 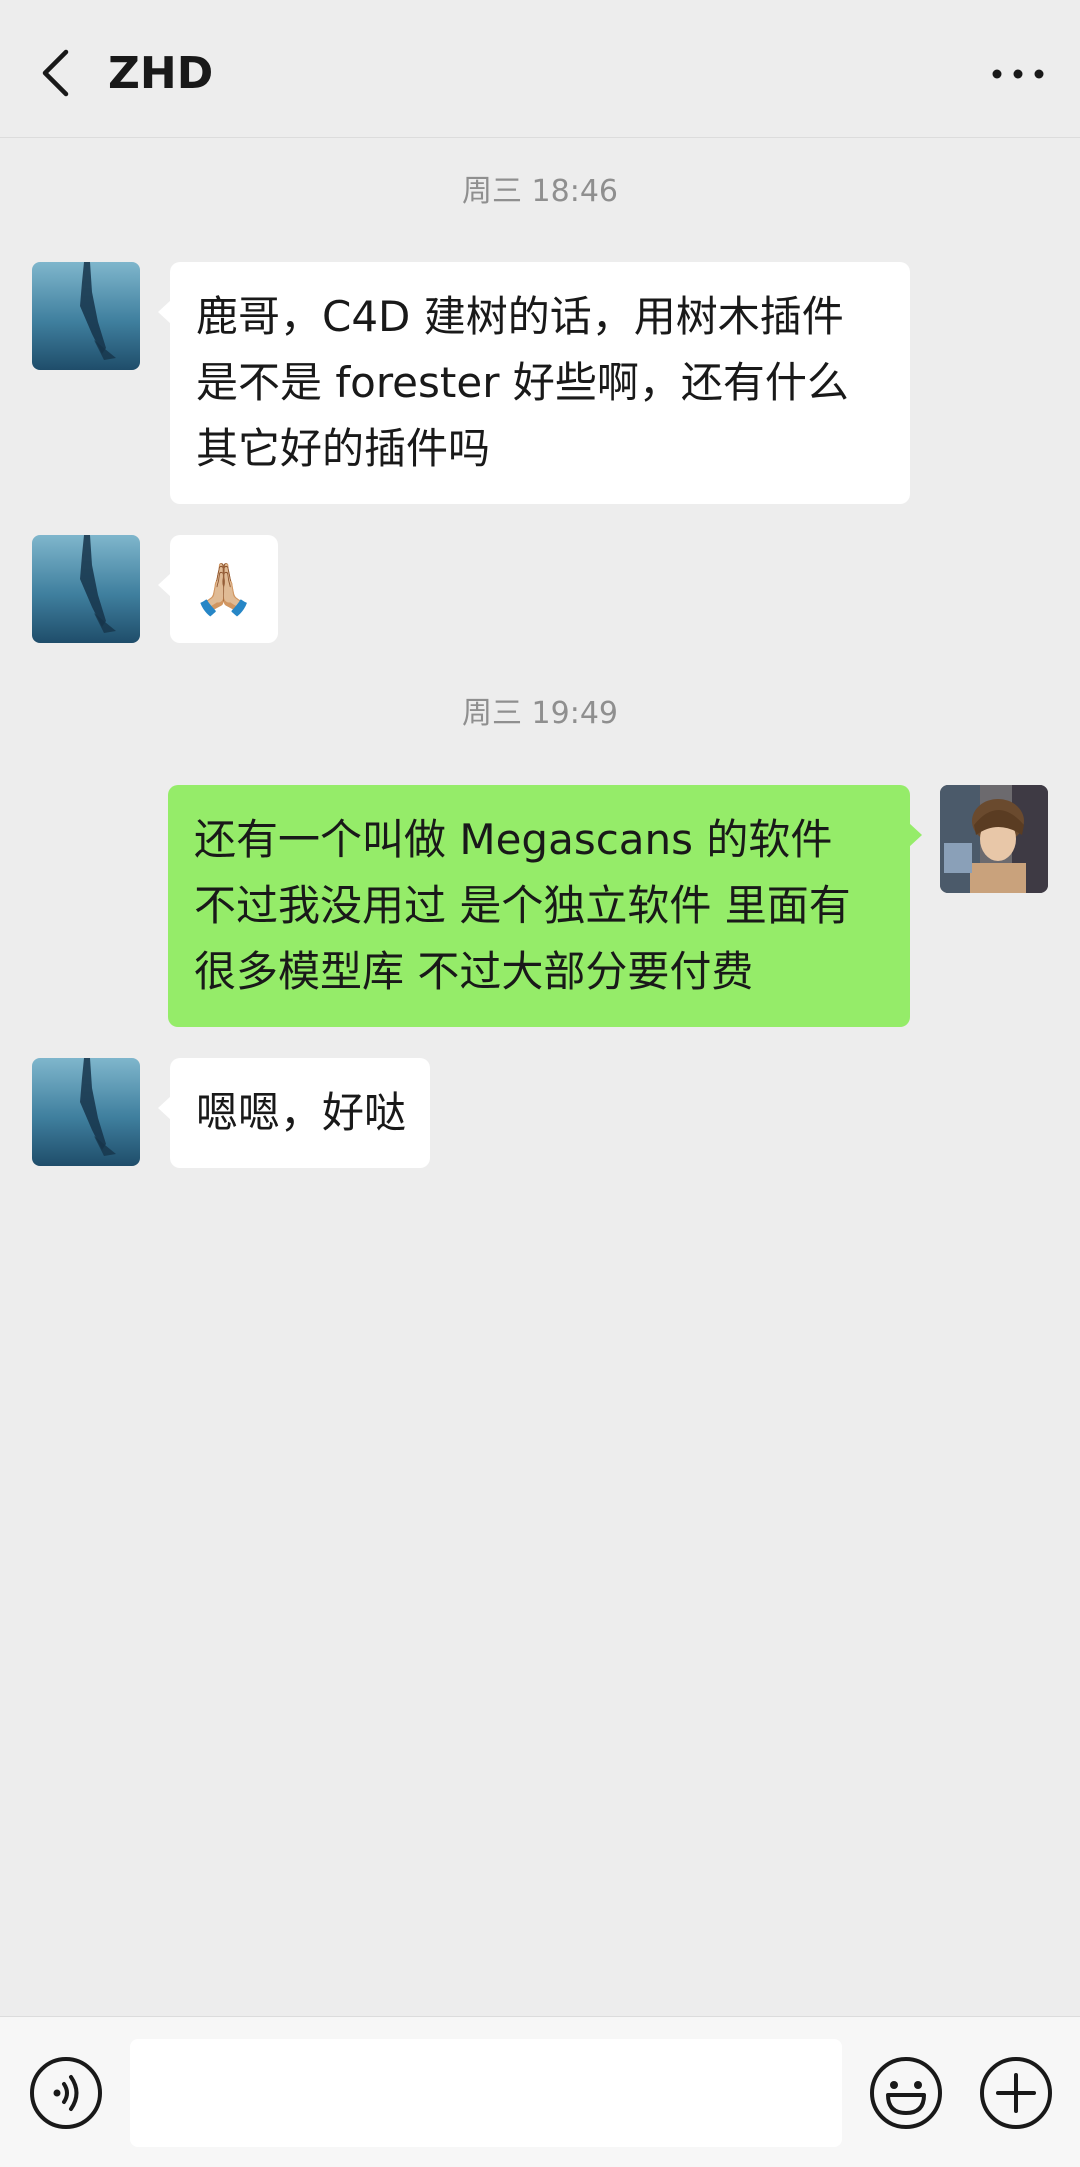 I want to click on plus-icon, so click(x=1016, y=2093).